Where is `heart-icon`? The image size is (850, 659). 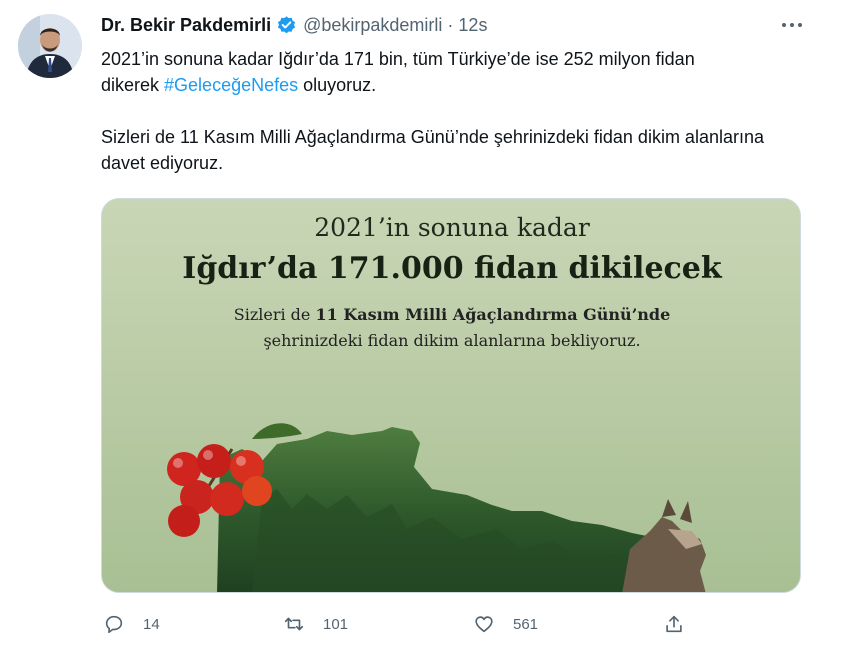
heart-icon is located at coordinates (484, 624).